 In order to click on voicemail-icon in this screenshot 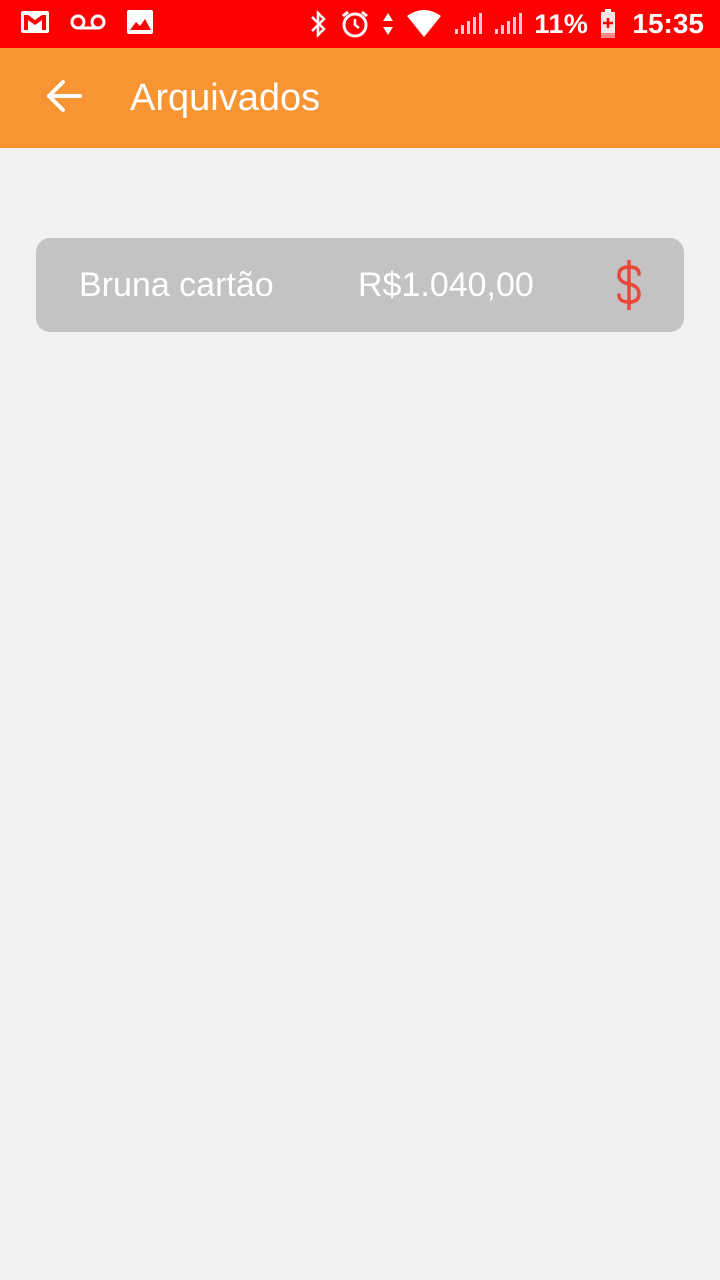, I will do `click(88, 24)`.